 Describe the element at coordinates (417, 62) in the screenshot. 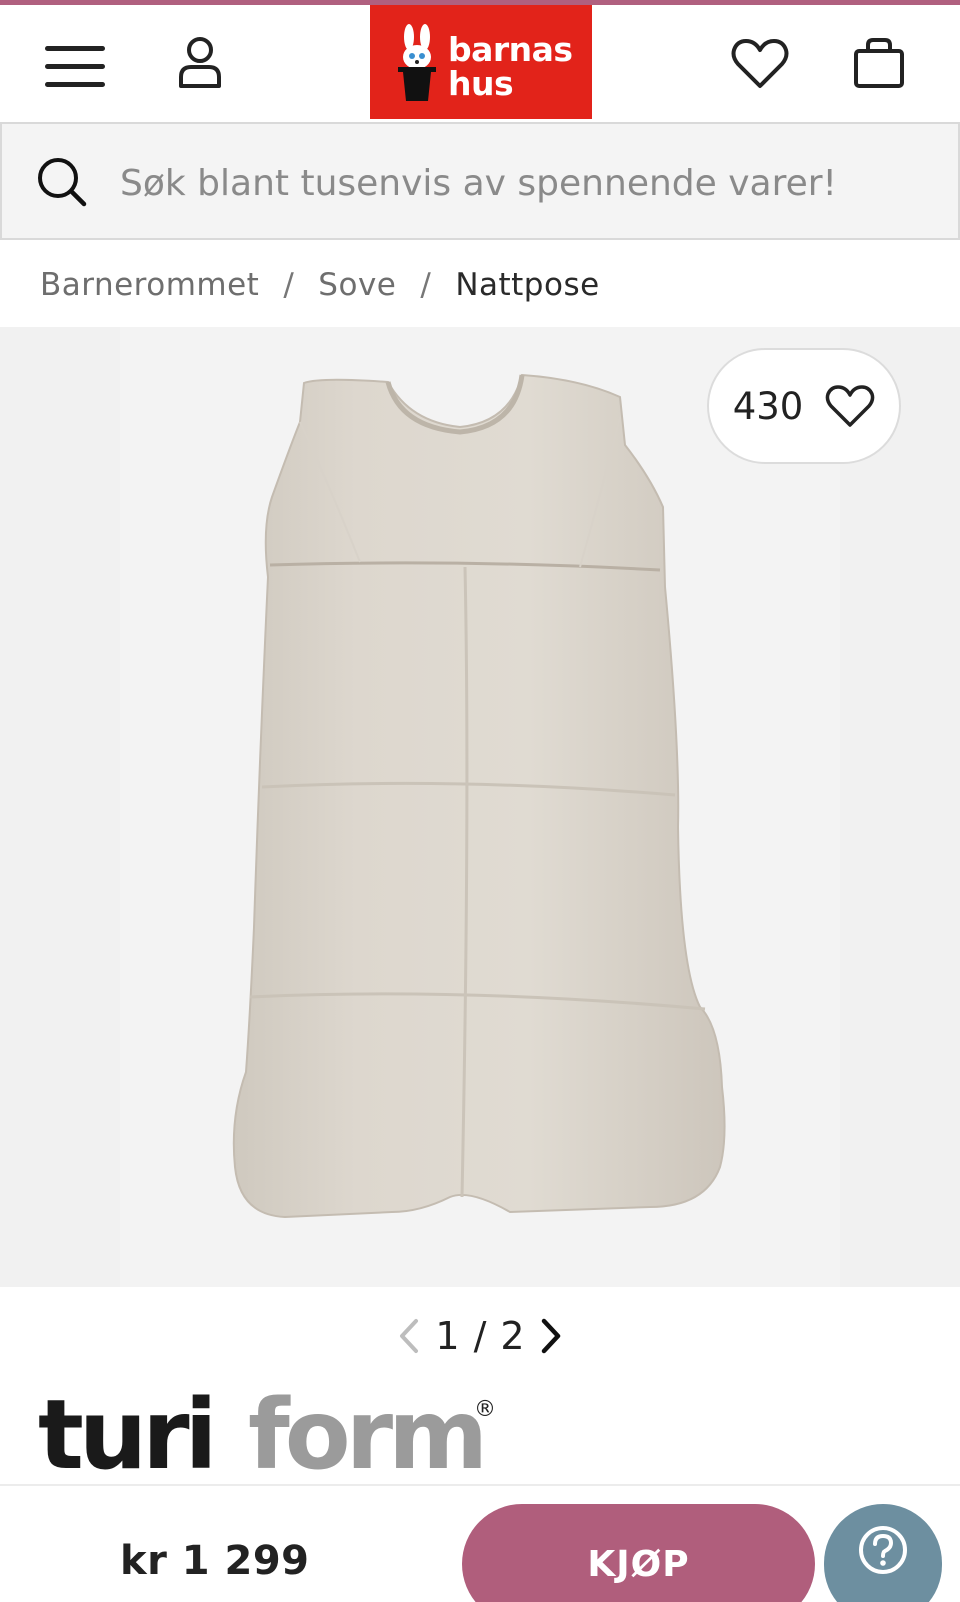

I see `rabbit-in-hat-icon` at that location.